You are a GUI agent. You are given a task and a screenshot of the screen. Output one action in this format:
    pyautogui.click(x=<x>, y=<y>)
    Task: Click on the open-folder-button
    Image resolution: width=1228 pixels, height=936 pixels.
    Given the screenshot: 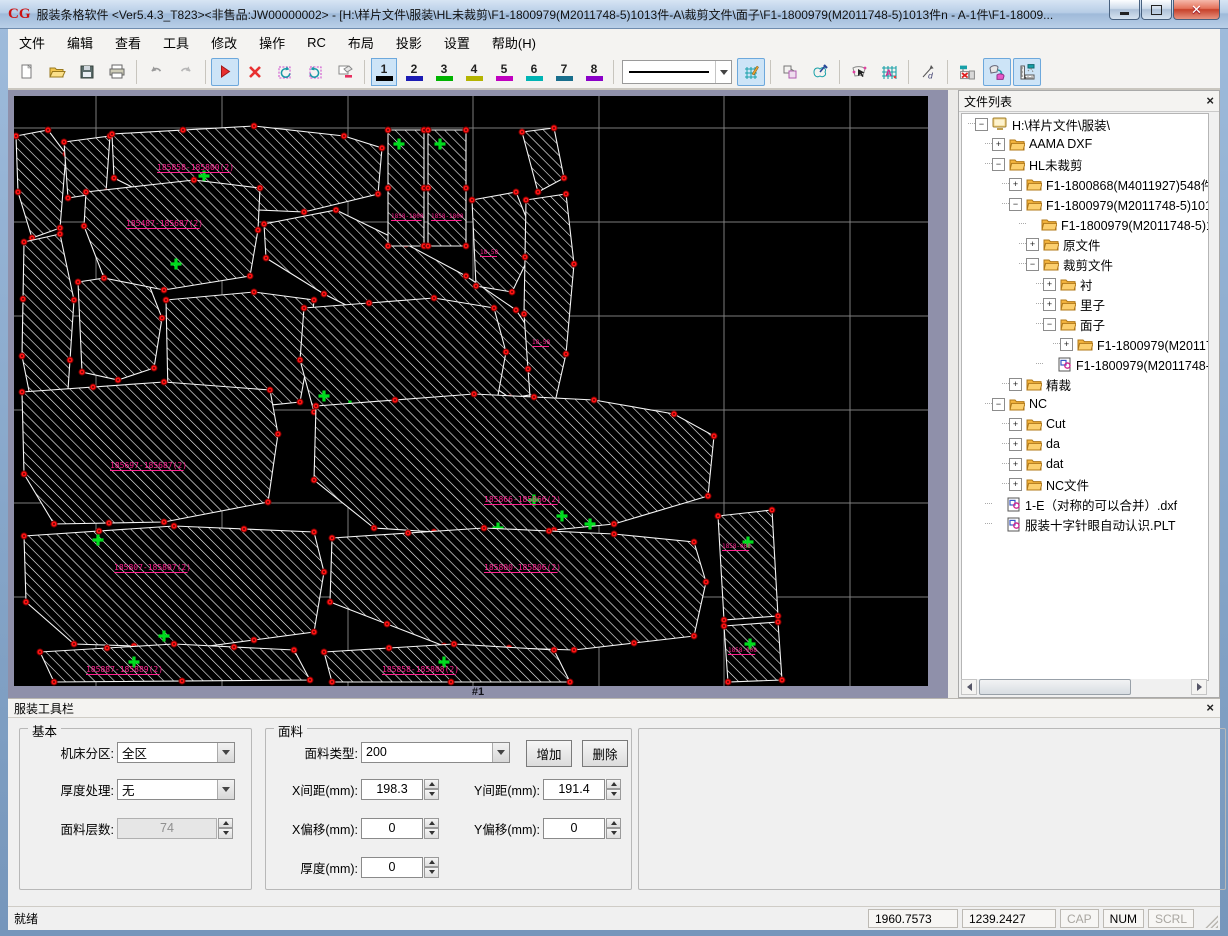 What is the action you would take?
    pyautogui.click(x=57, y=72)
    